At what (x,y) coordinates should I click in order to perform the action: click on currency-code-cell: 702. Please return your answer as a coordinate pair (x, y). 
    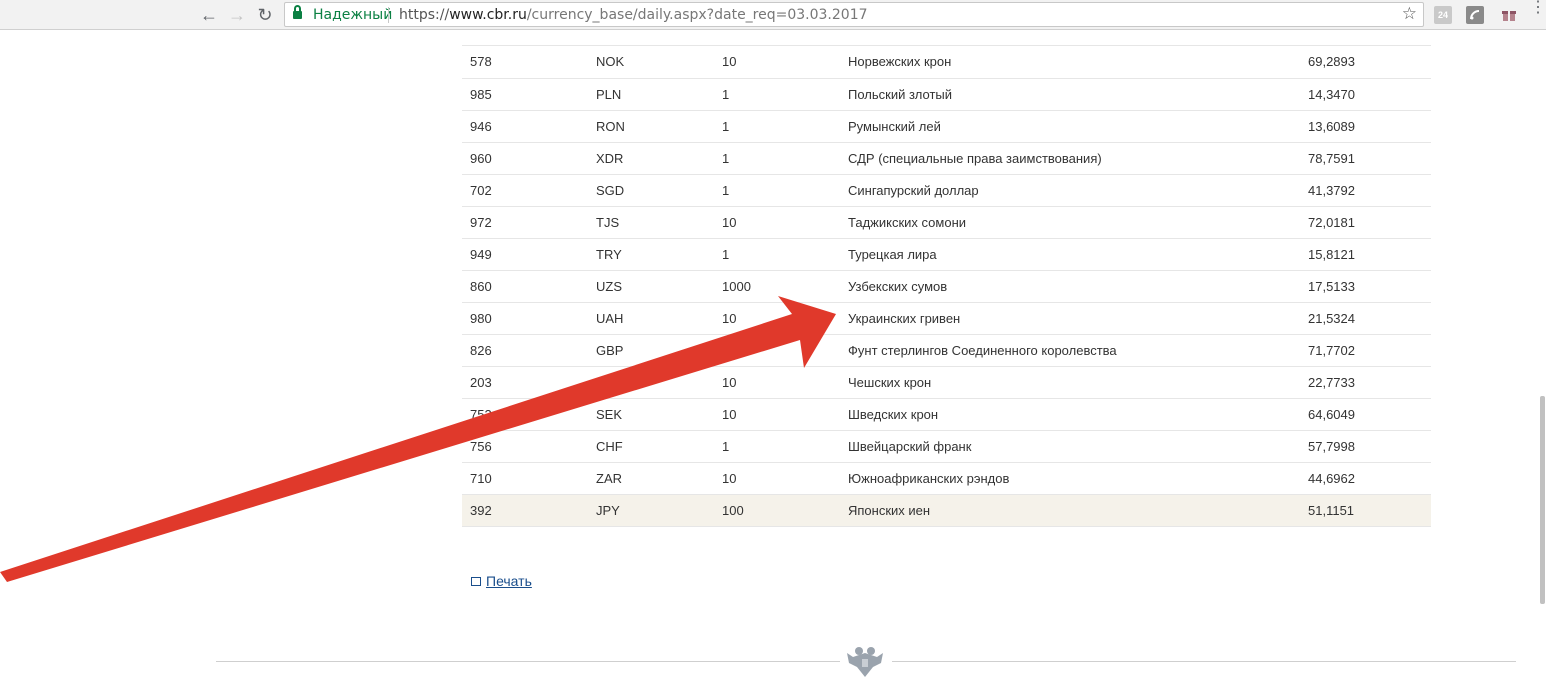
    Looking at the image, I should click on (529, 190).